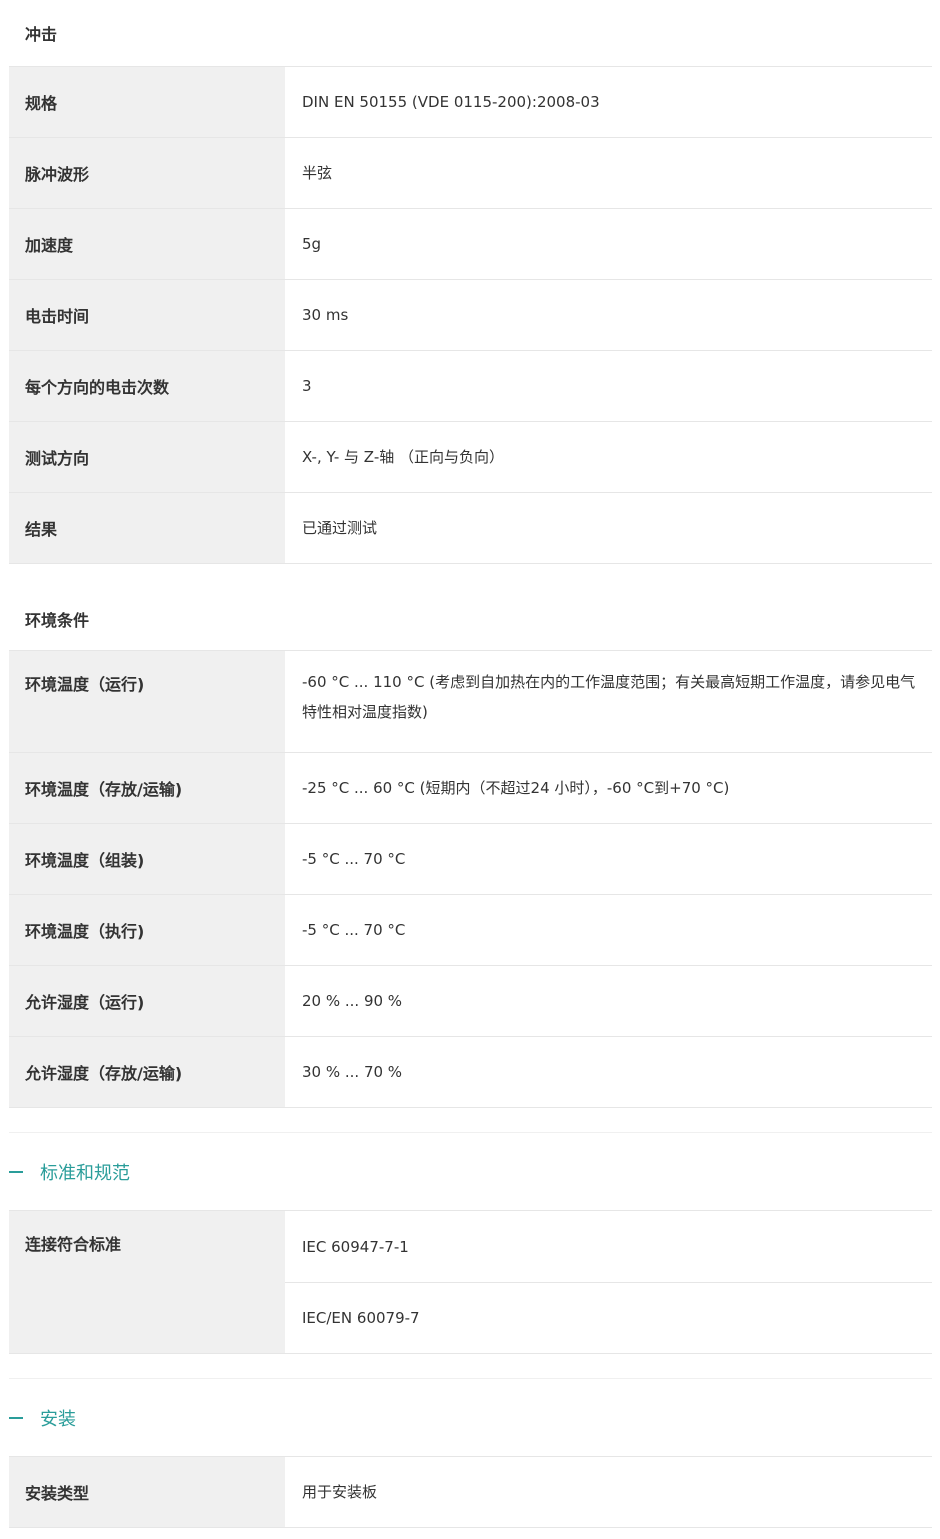  Describe the element at coordinates (307, 386) in the screenshot. I see `row-value: 3` at that location.